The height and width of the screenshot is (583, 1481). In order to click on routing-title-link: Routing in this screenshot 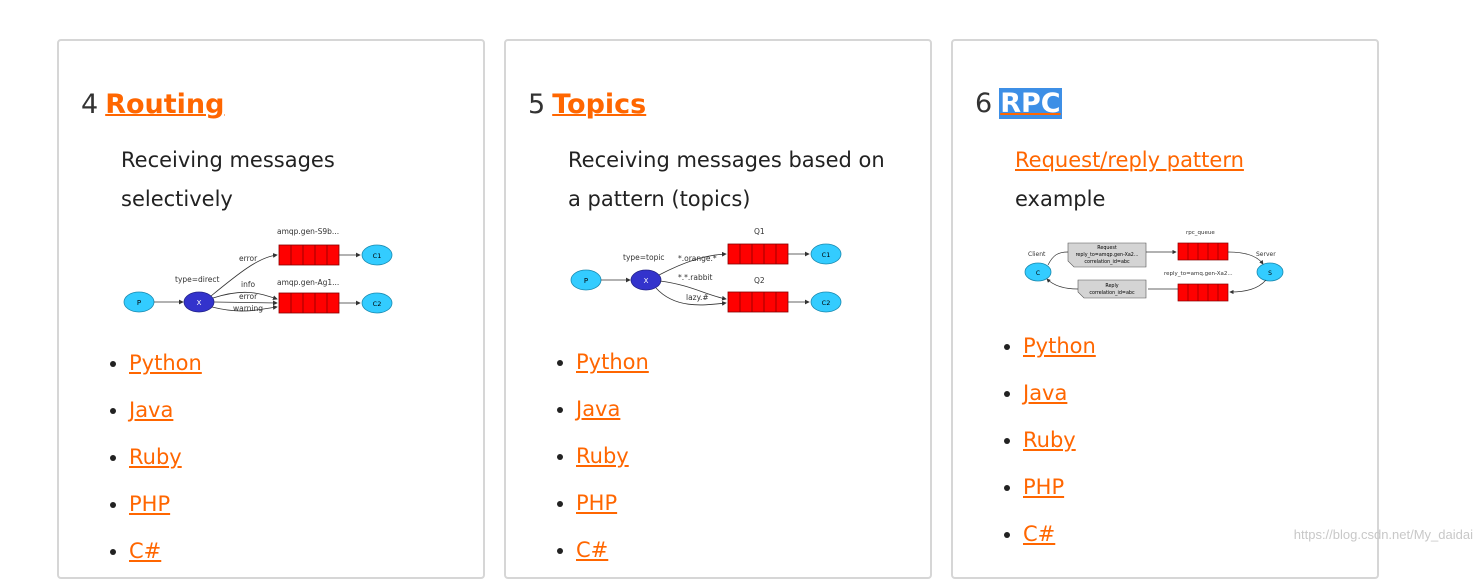, I will do `click(164, 104)`.